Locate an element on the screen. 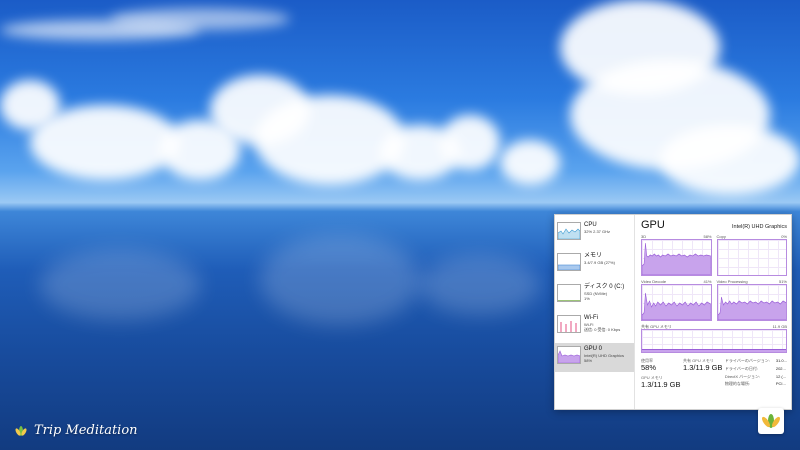 The width and height of the screenshot is (800, 450). info-key: ドライバーのバージョン: is located at coordinates (747, 360).